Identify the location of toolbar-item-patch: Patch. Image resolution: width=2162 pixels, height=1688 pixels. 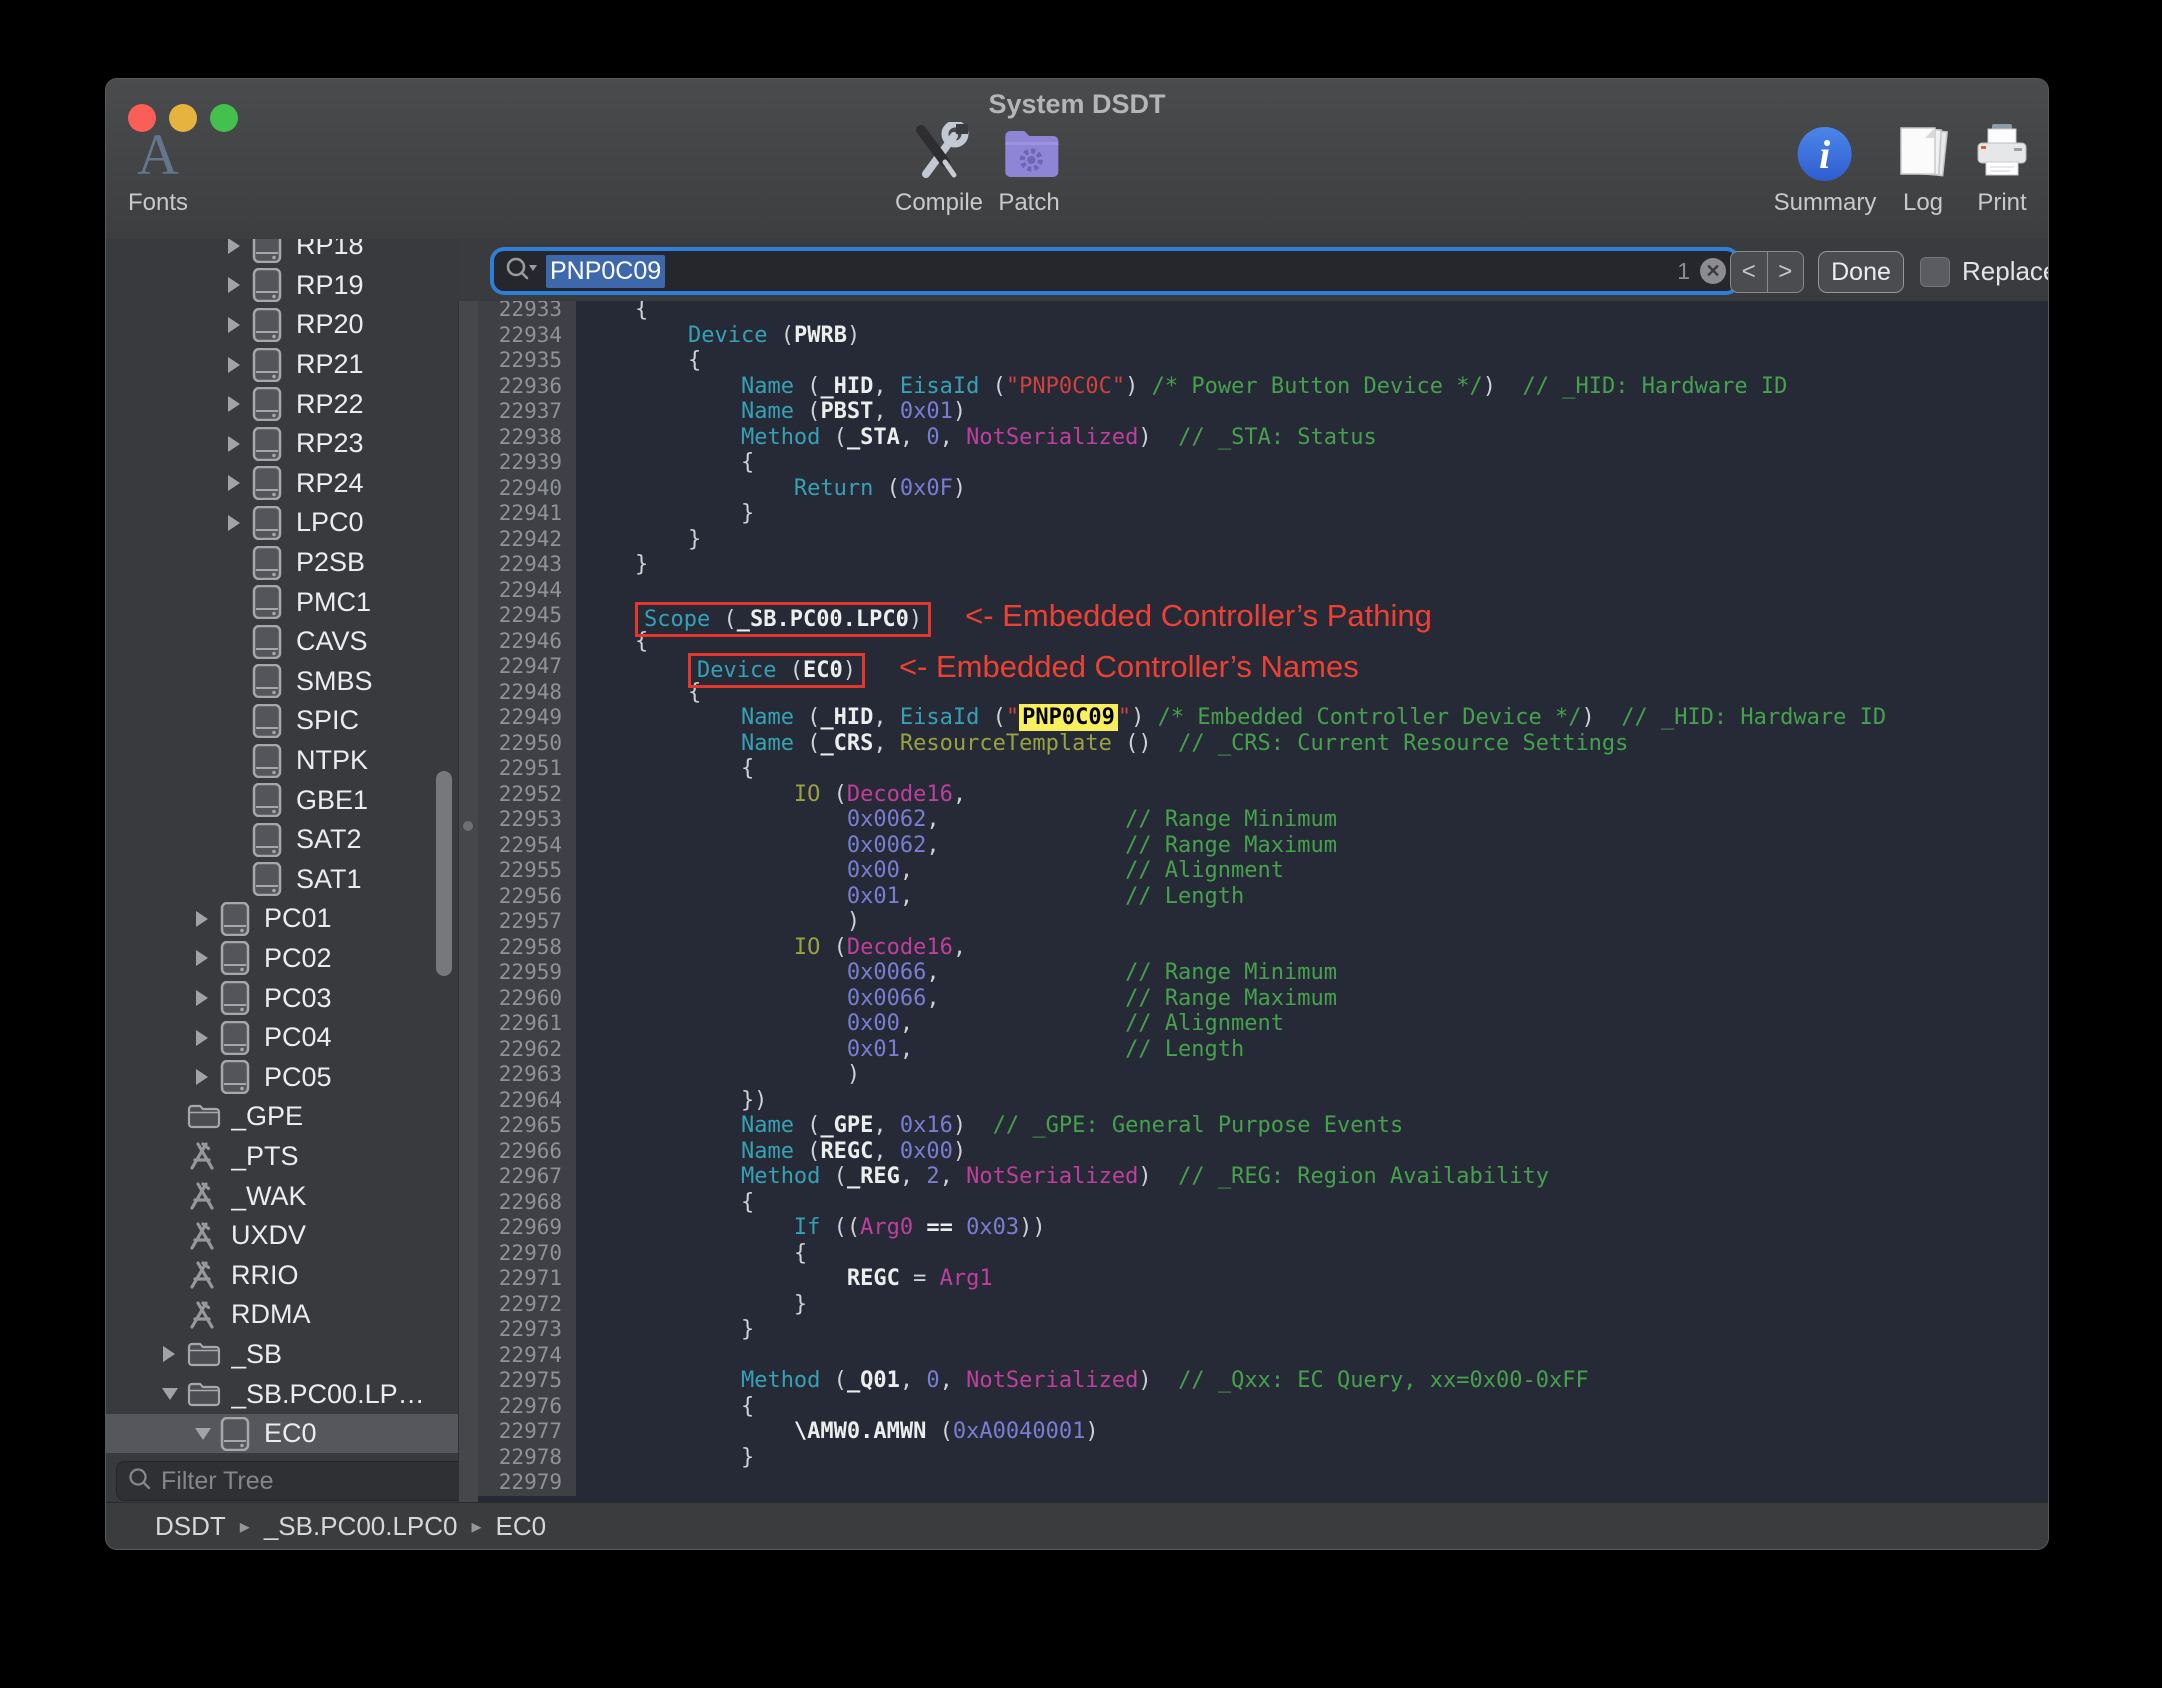
(1029, 169).